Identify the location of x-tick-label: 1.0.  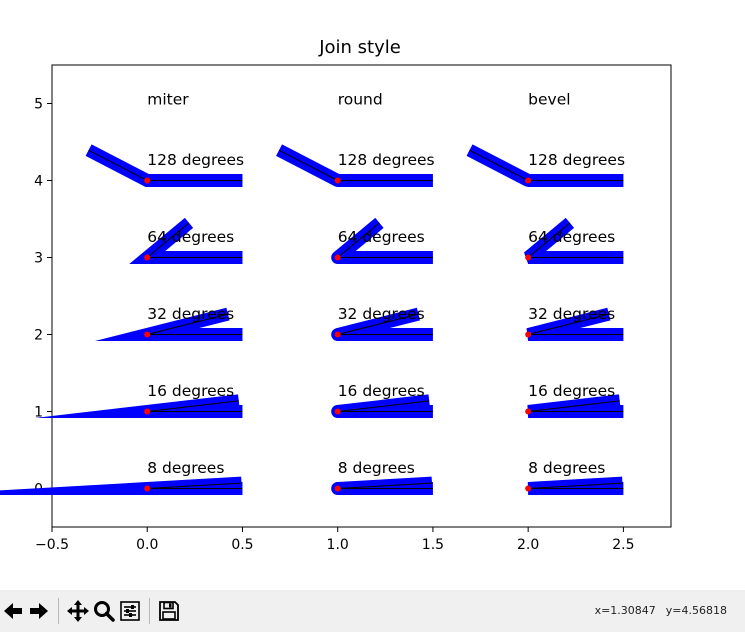
(338, 545).